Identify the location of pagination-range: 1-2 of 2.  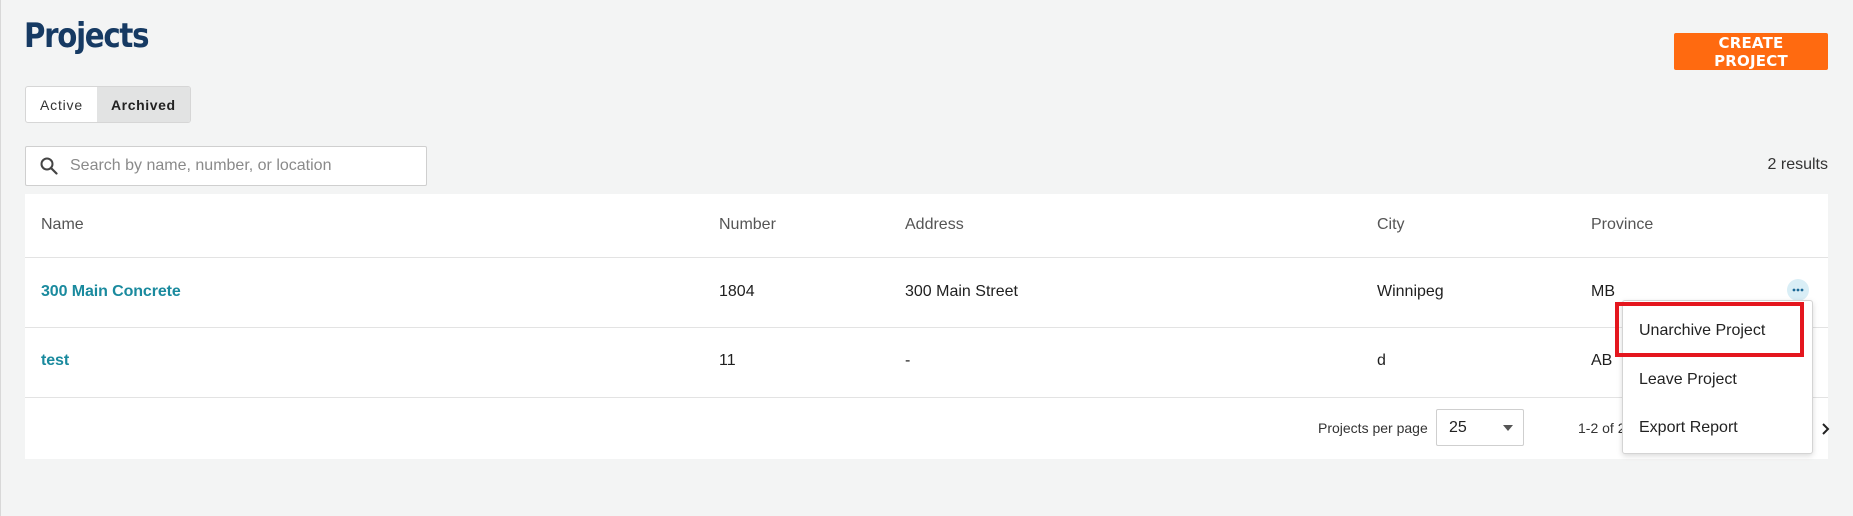
(1602, 428).